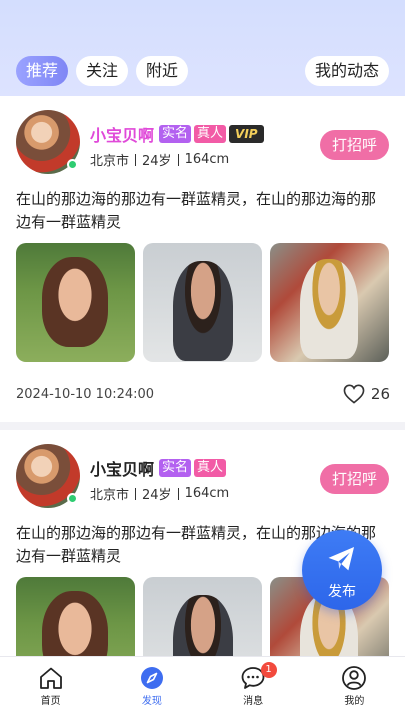  What do you see at coordinates (151, 678) in the screenshot?
I see `compass-icon` at bounding box center [151, 678].